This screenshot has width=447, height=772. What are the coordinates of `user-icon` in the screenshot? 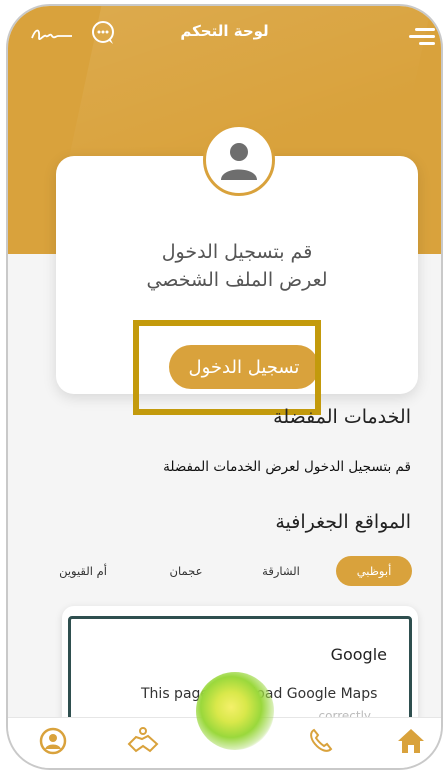 It's located at (239, 161).